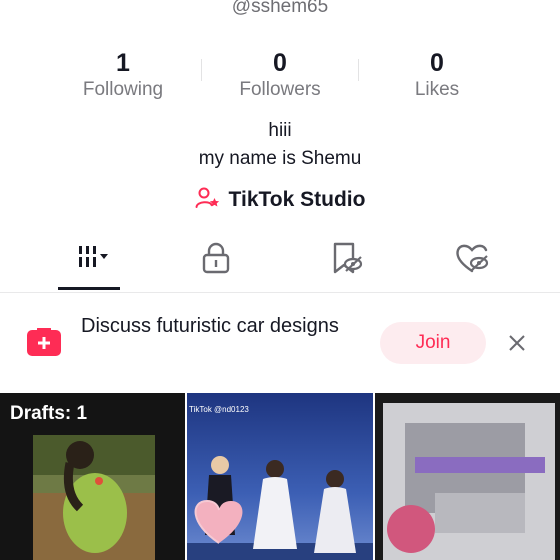  Describe the element at coordinates (437, 89) in the screenshot. I see `stat-likes-label: Likes` at that location.